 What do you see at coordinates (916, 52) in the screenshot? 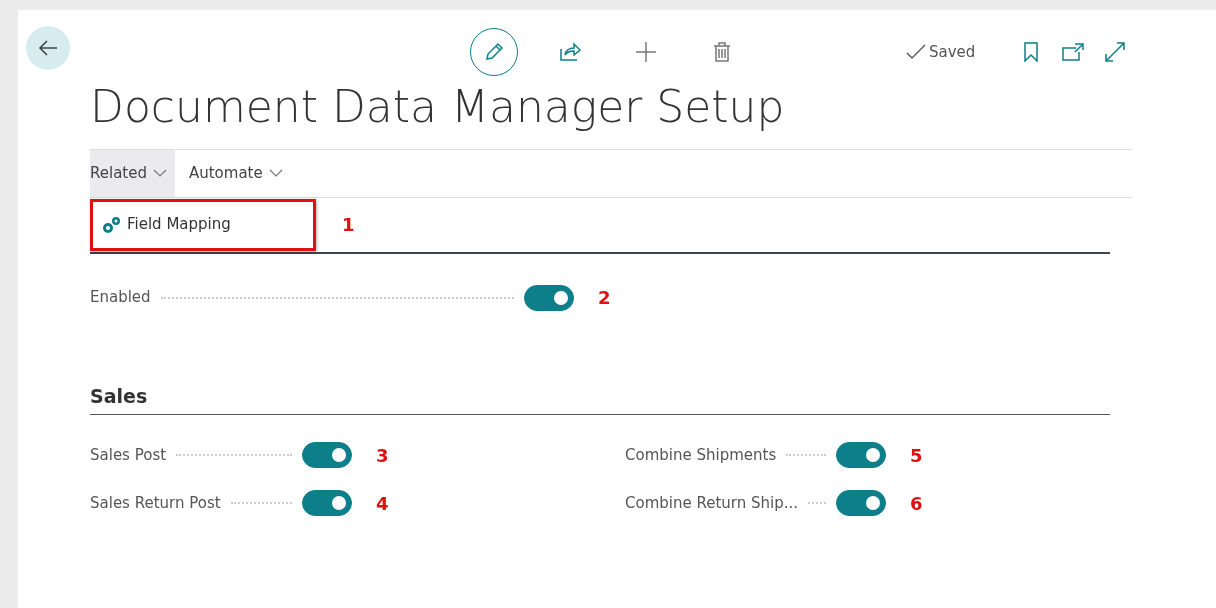
I see `checkmark-icon` at bounding box center [916, 52].